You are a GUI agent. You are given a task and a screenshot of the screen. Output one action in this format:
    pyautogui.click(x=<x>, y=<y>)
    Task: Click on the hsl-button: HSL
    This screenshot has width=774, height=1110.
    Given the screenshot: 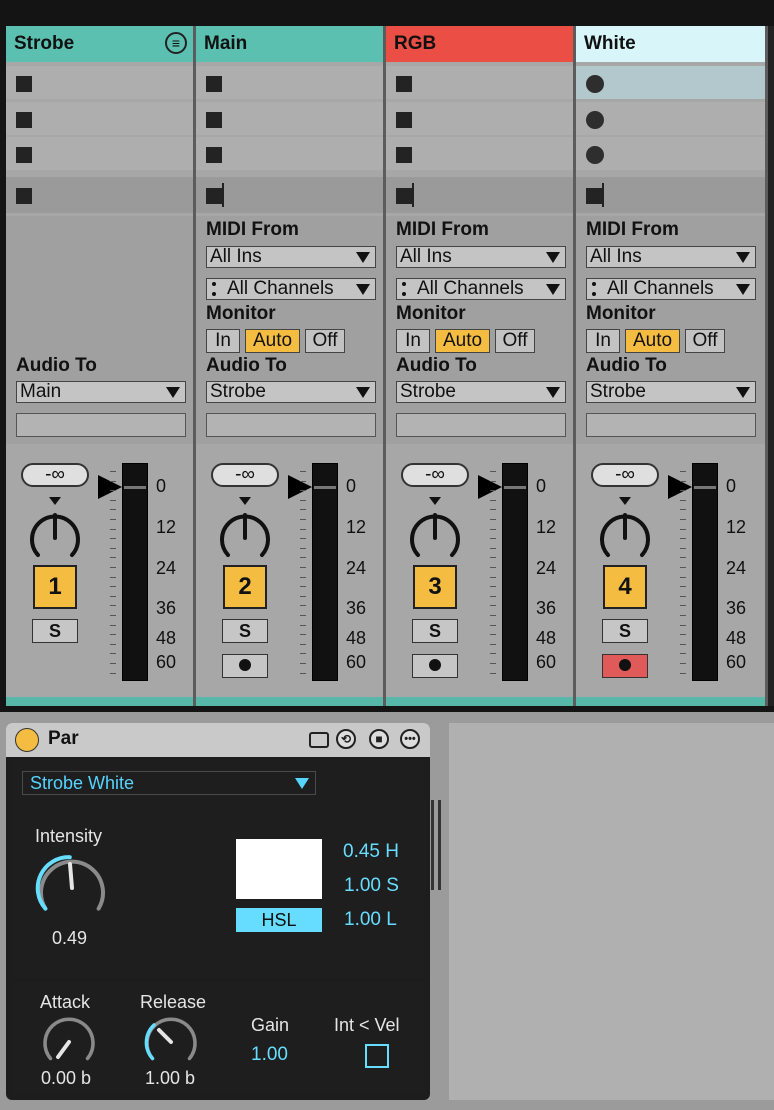 What is the action you would take?
    pyautogui.click(x=279, y=920)
    